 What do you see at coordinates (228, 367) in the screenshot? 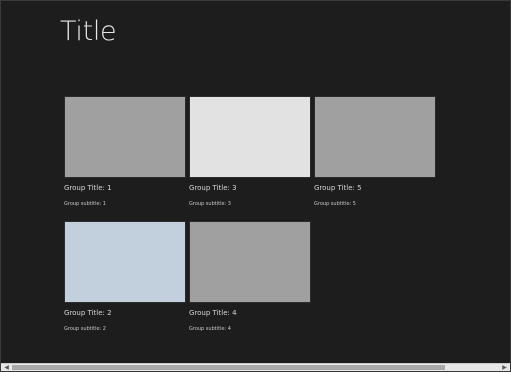
I see `scrollbar-thumb` at bounding box center [228, 367].